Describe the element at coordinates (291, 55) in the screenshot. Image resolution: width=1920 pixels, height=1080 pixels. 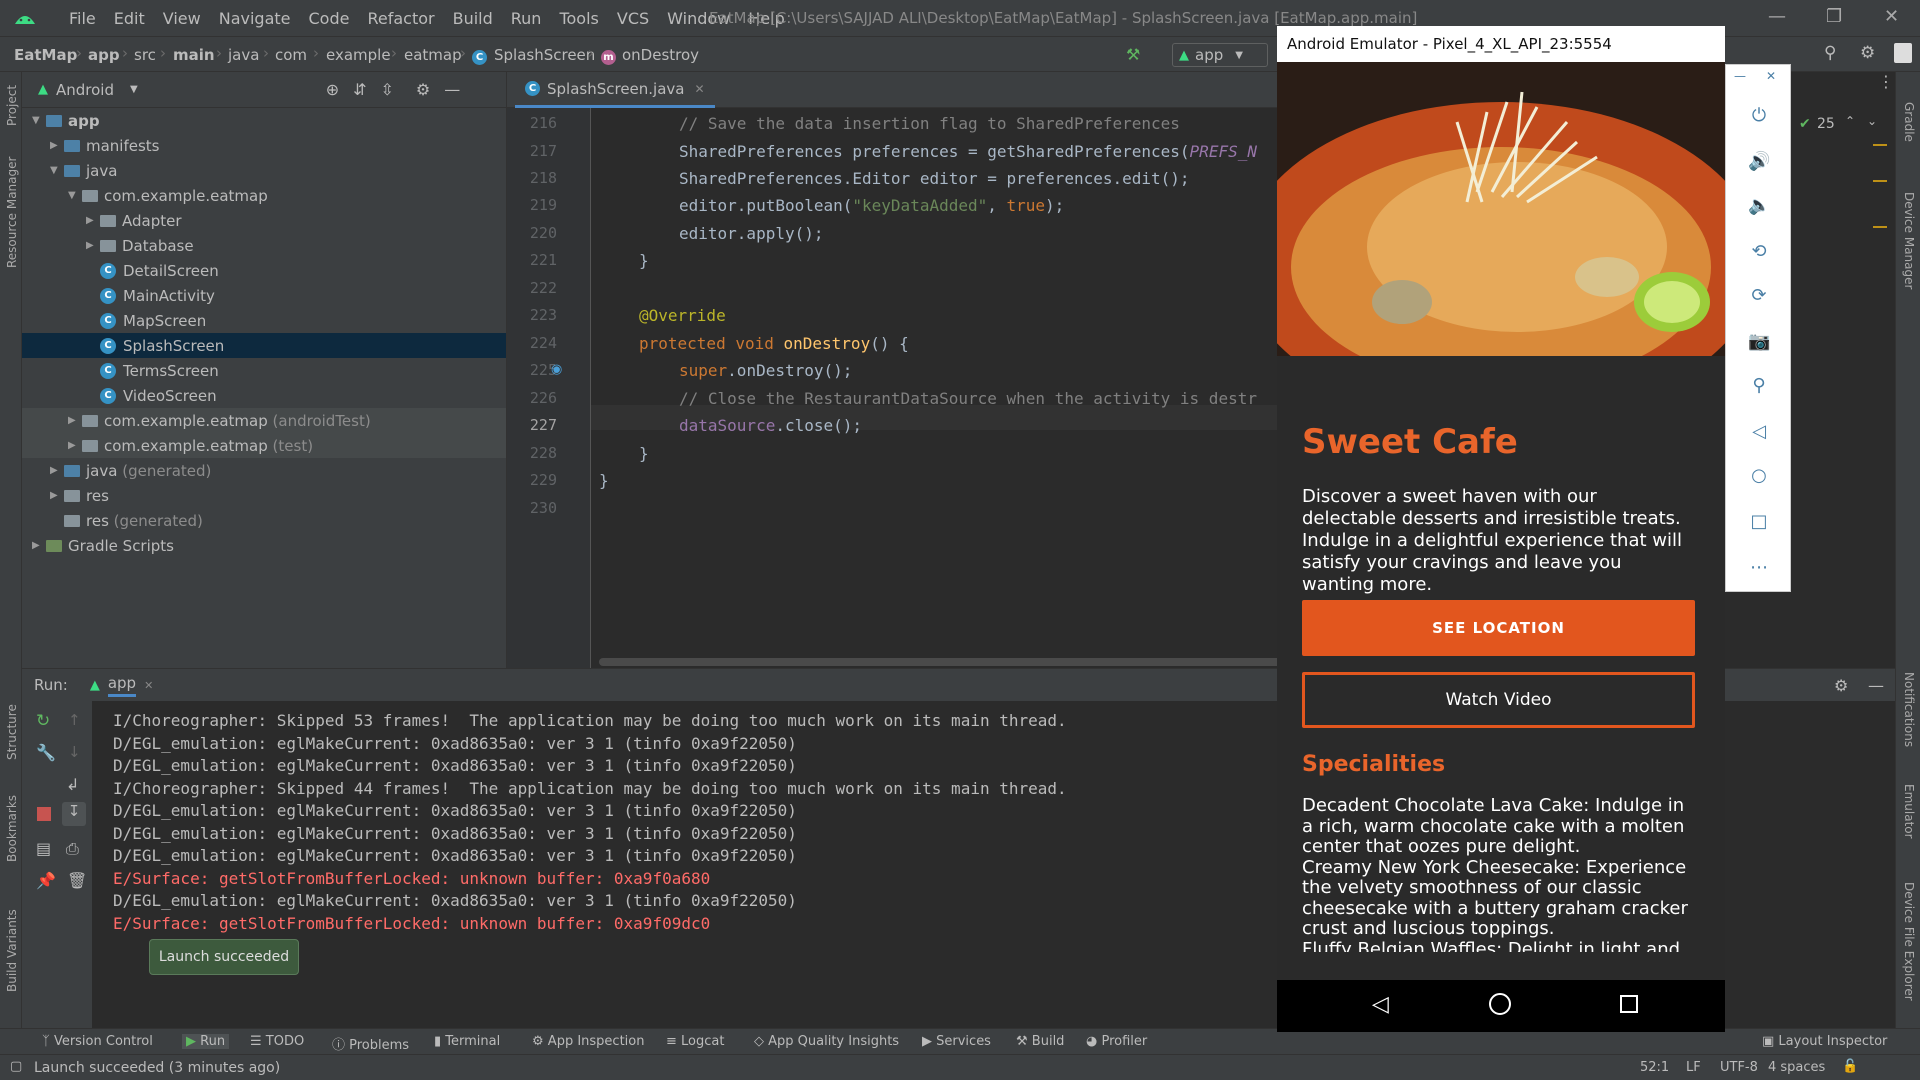
I see `breadcrumb-com: com` at that location.